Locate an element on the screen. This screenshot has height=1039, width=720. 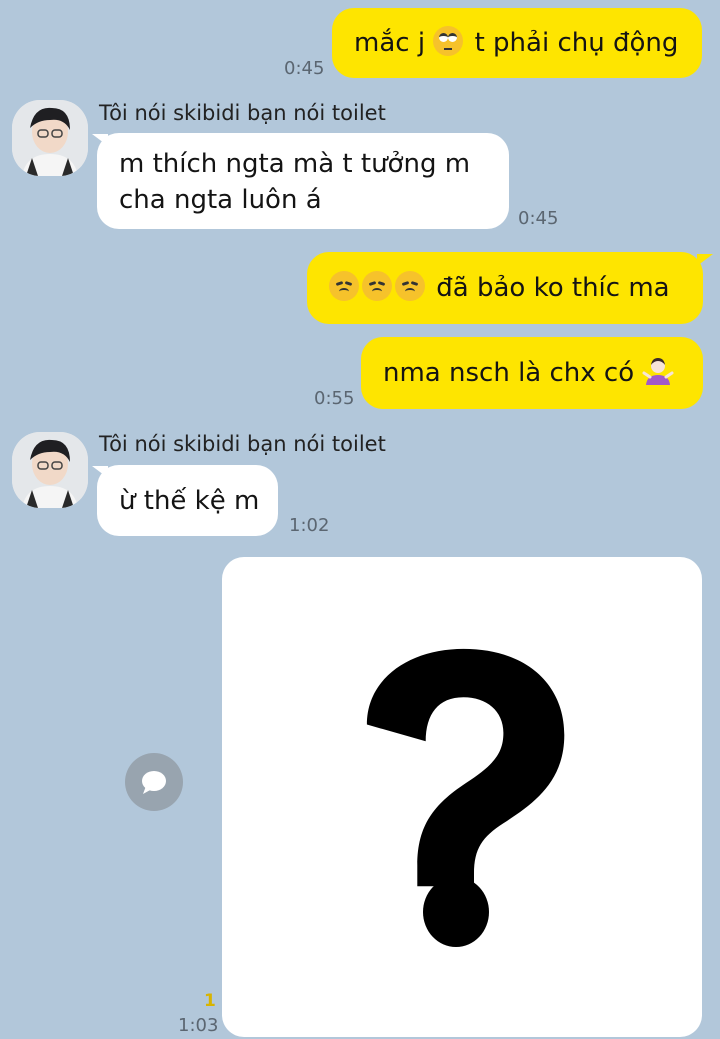
message-time: 0:55 is located at coordinates (334, 398).